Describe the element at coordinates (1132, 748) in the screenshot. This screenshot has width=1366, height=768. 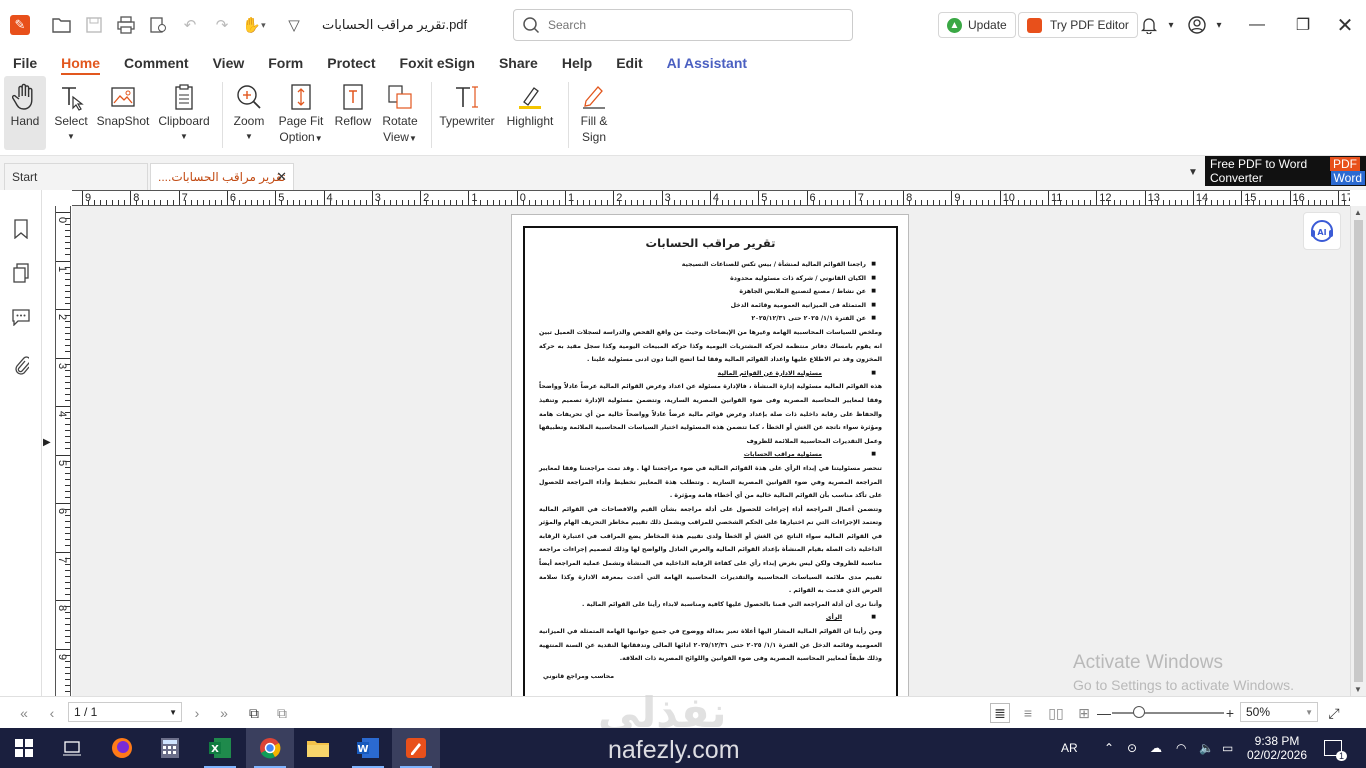
I see `tray-app-icon: ⊙` at that location.